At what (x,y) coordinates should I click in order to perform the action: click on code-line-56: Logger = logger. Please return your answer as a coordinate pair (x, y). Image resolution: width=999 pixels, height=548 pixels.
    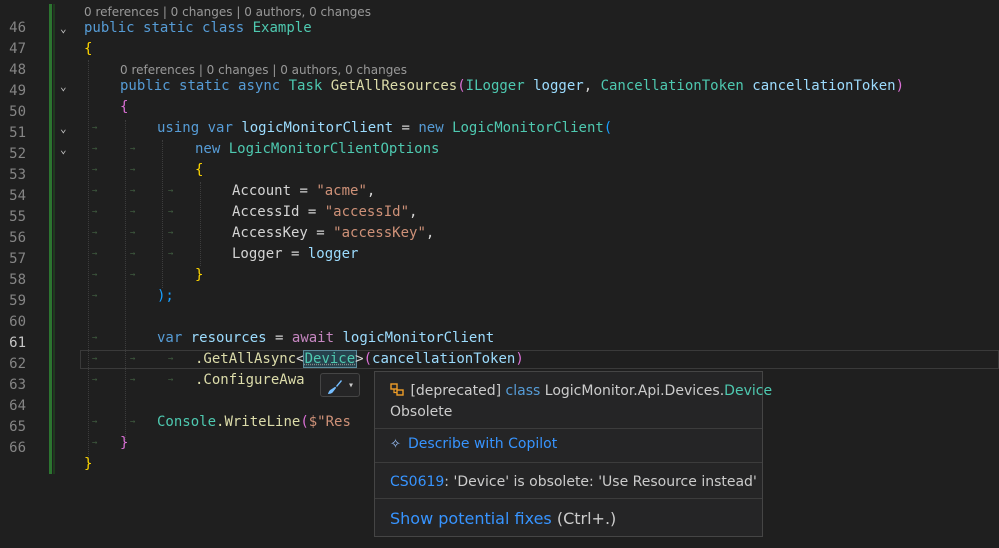
    Looking at the image, I should click on (295, 254).